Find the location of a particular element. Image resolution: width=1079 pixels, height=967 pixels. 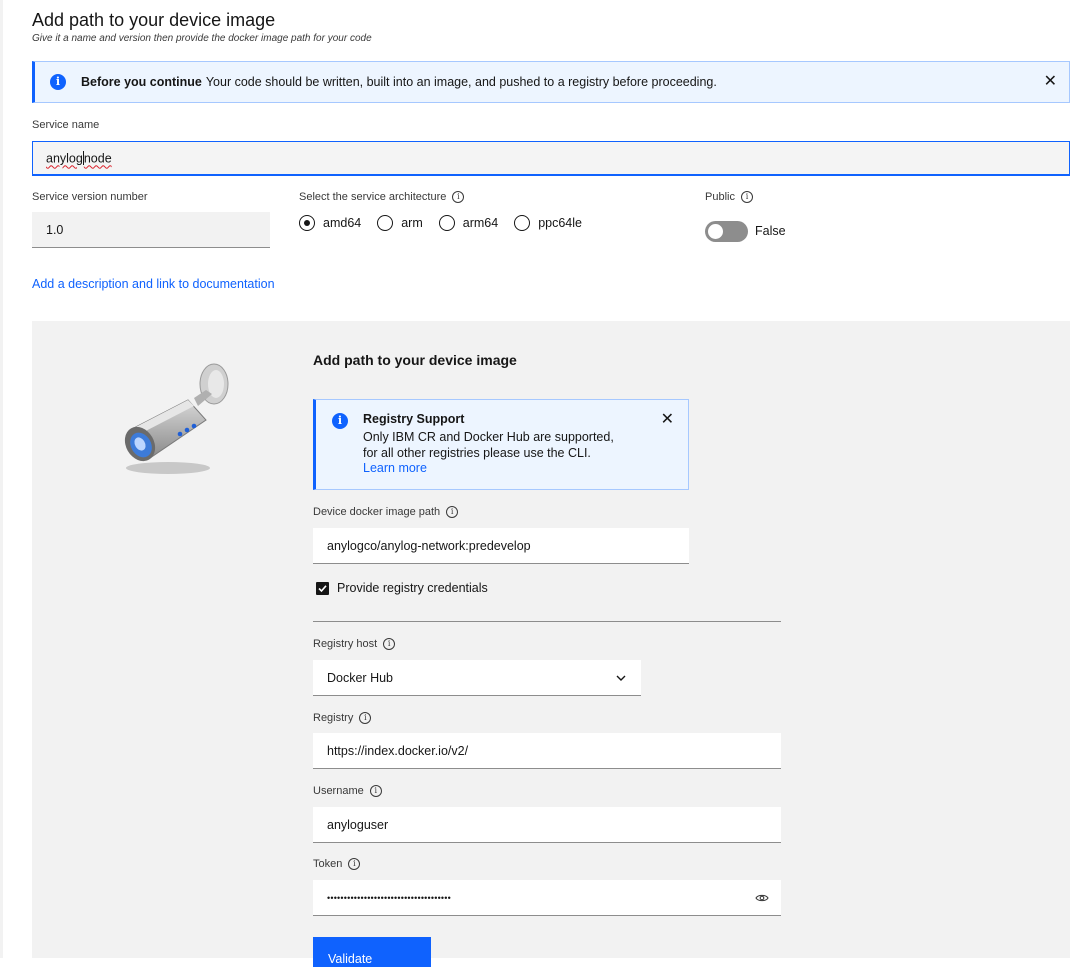

left-edge is located at coordinates (1, 479).